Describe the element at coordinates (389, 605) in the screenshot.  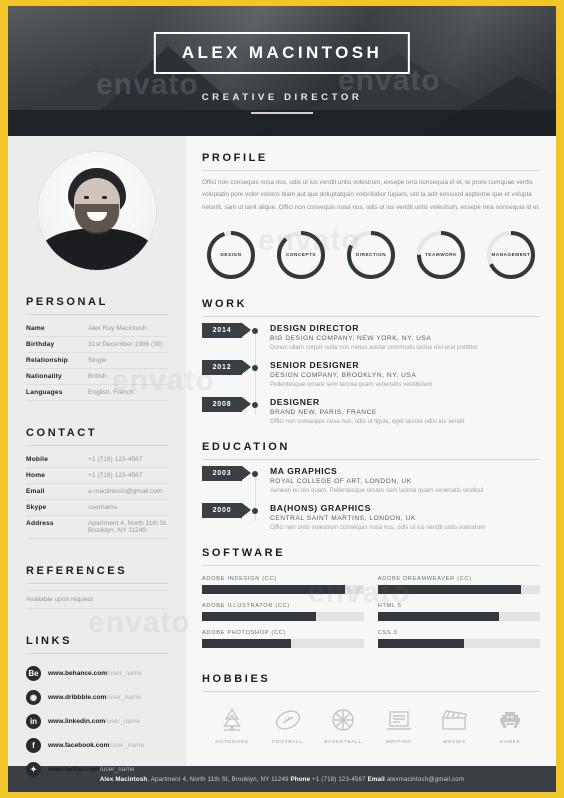
I see `skill-bar-label: HTML 5` at that location.